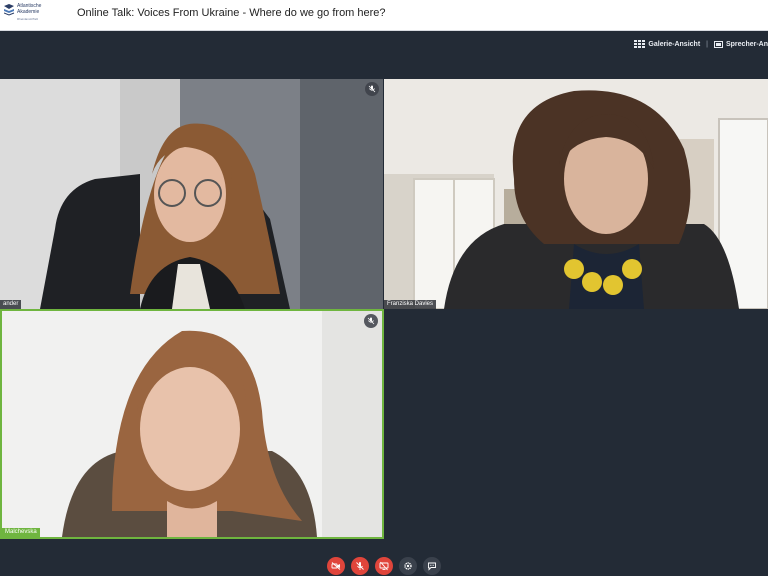  What do you see at coordinates (718, 44) in the screenshot?
I see `speaker-view-icon` at bounding box center [718, 44].